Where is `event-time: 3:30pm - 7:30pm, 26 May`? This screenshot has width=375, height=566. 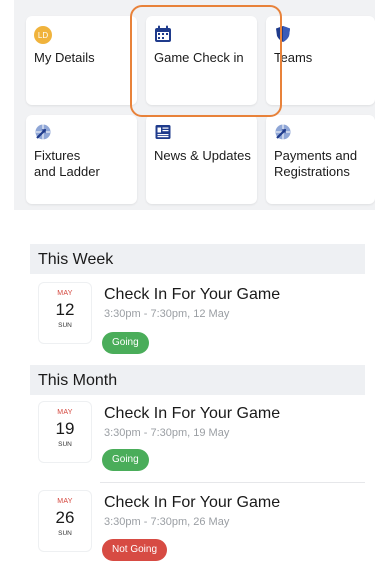 event-time: 3:30pm - 7:30pm, 26 May is located at coordinates (167, 522).